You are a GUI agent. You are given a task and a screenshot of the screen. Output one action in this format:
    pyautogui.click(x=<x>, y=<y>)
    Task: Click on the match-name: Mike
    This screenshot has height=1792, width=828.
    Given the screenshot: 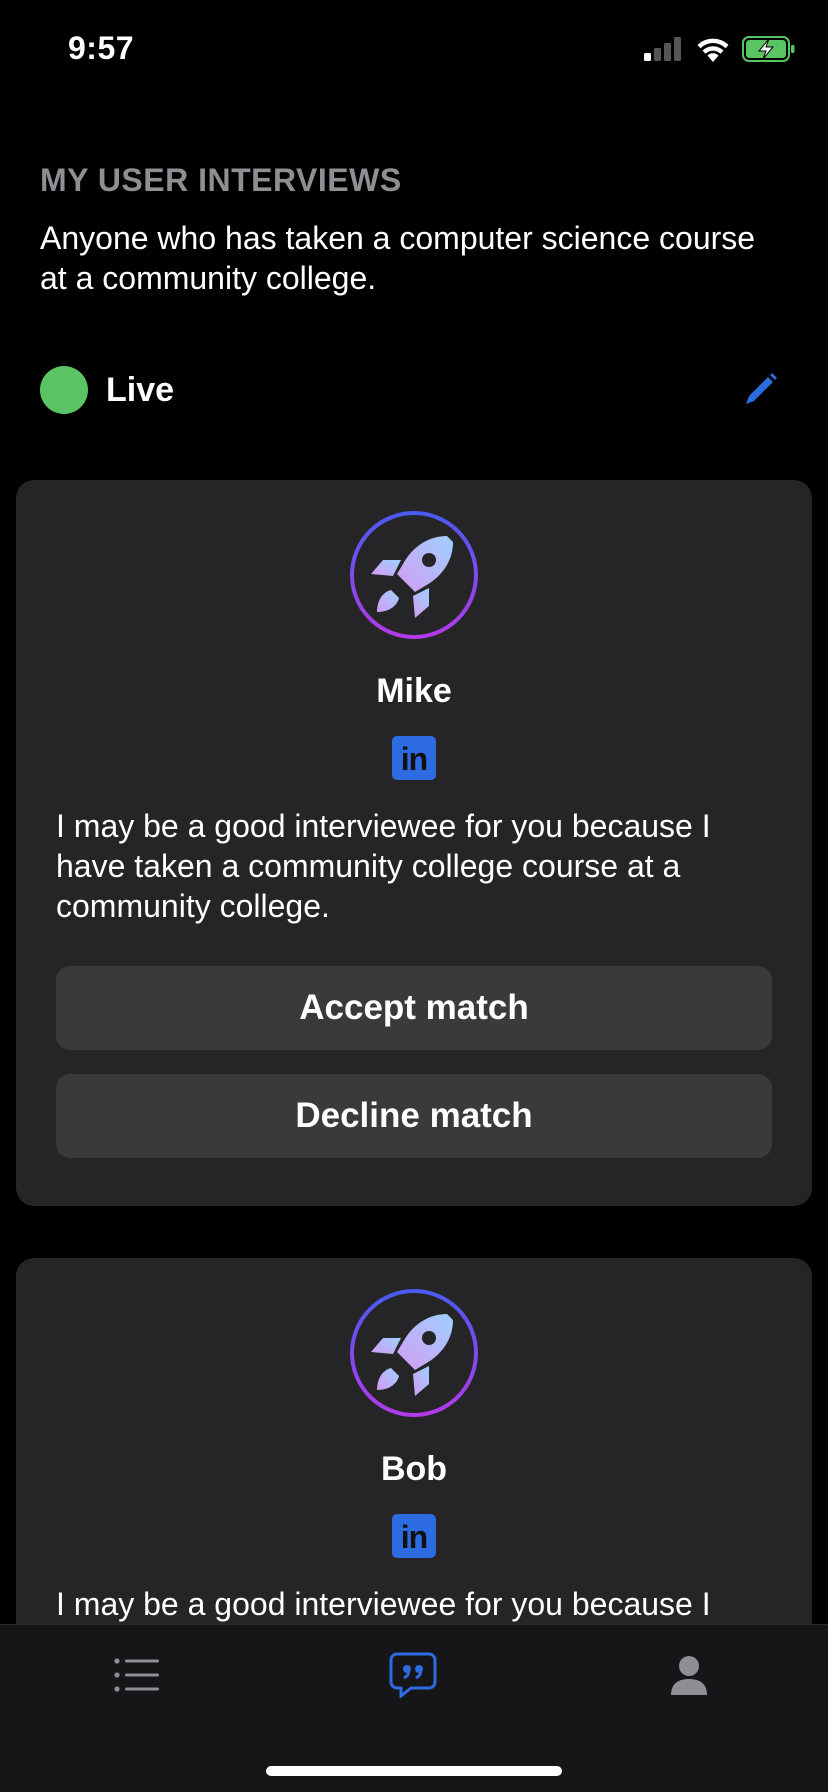 What is the action you would take?
    pyautogui.click(x=414, y=691)
    